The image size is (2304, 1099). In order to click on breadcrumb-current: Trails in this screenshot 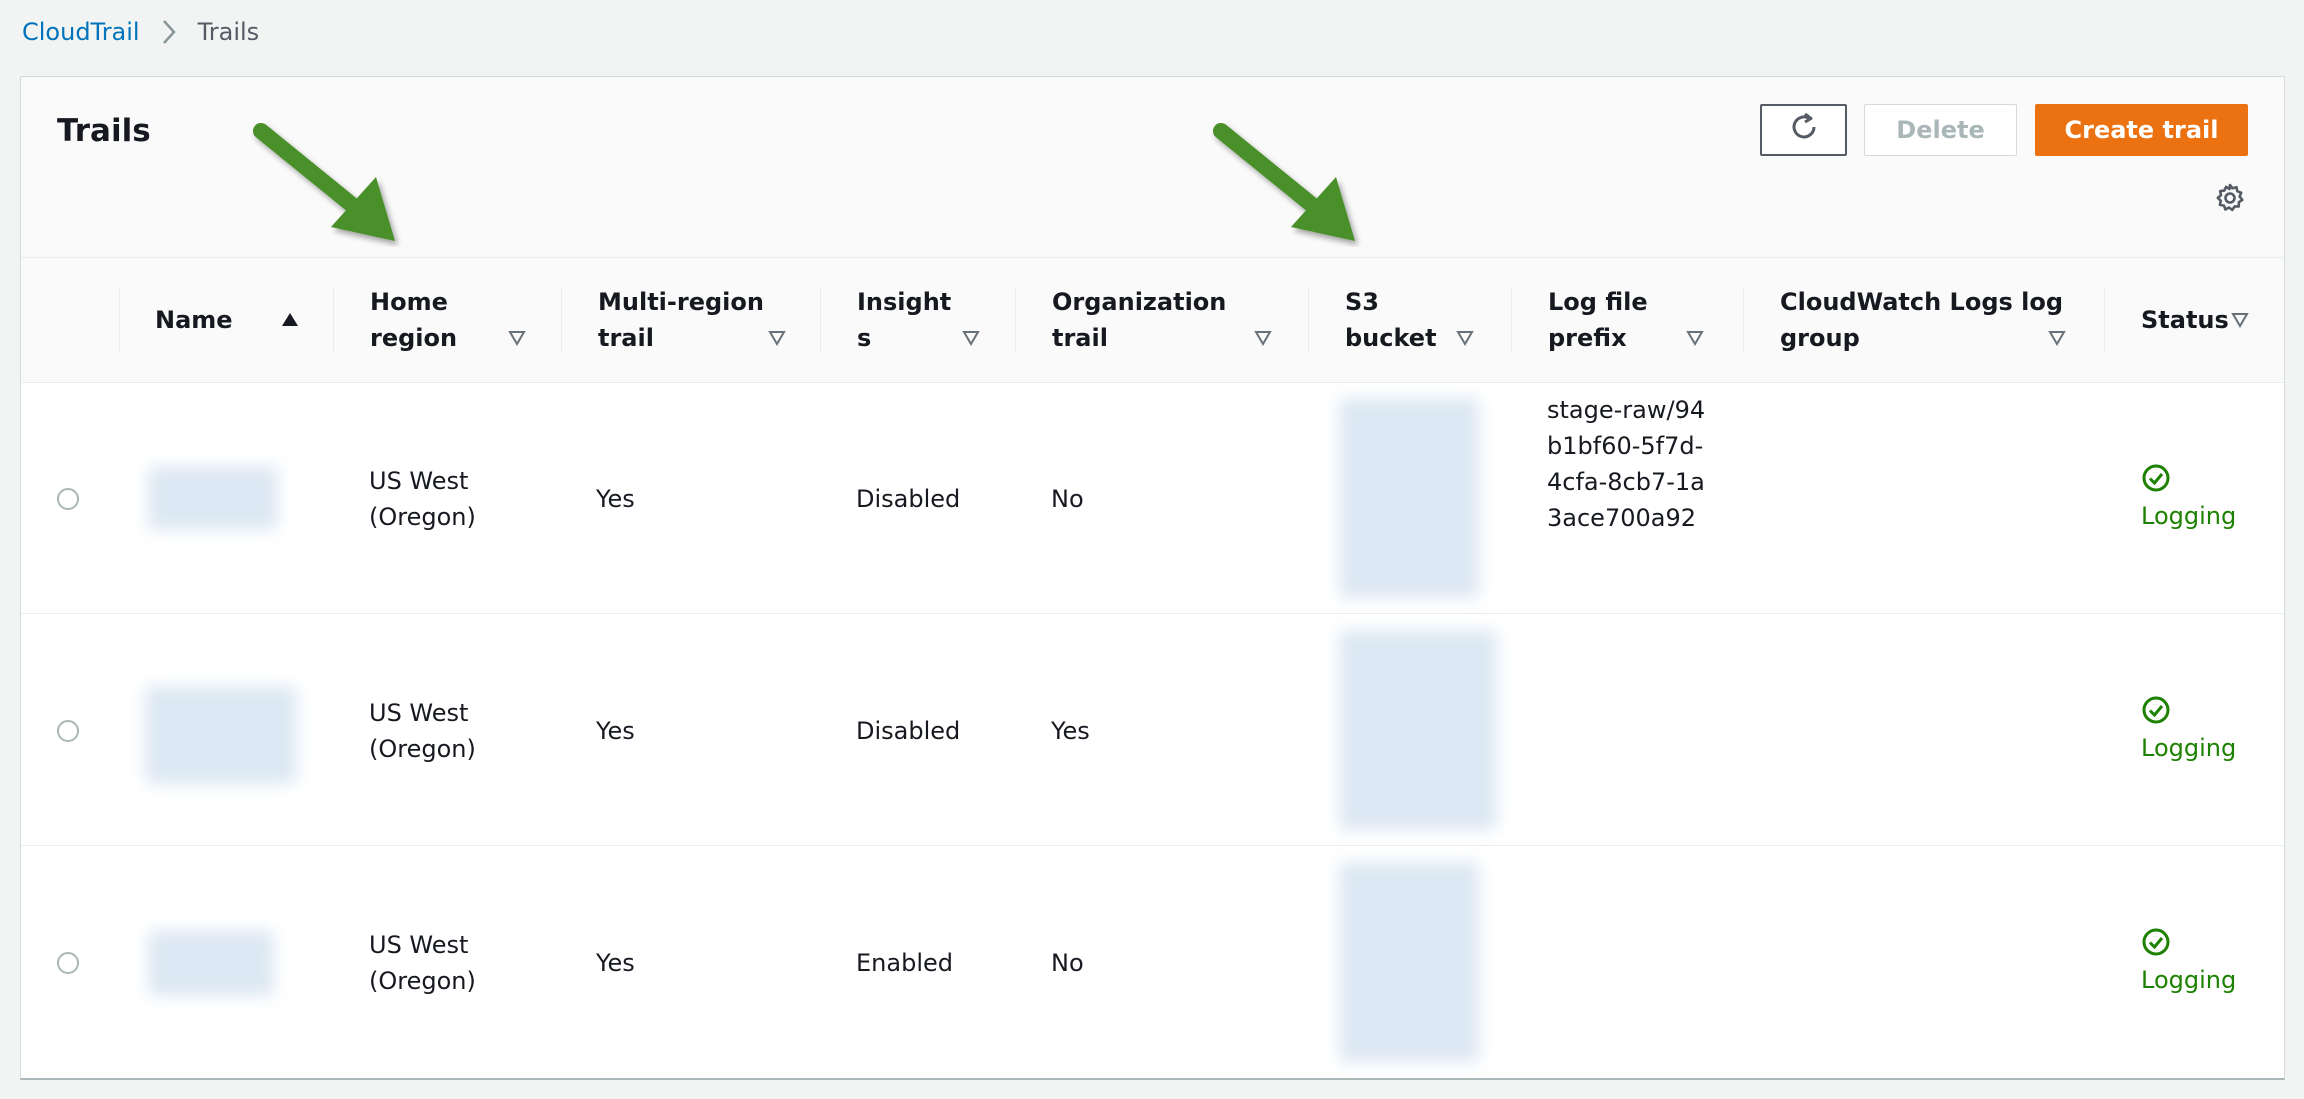, I will do `click(228, 32)`.